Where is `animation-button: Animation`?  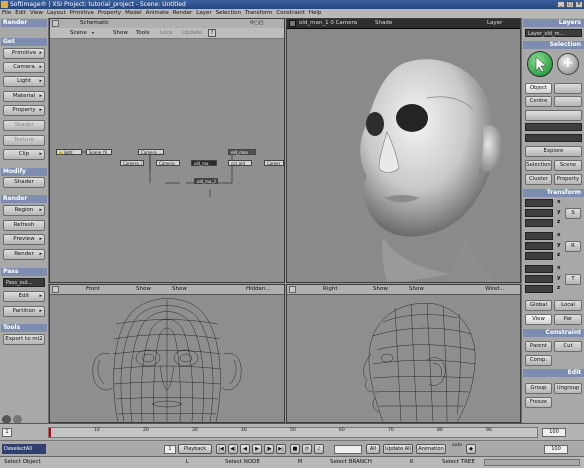
animation-button: Animation is located at coordinates (431, 449).